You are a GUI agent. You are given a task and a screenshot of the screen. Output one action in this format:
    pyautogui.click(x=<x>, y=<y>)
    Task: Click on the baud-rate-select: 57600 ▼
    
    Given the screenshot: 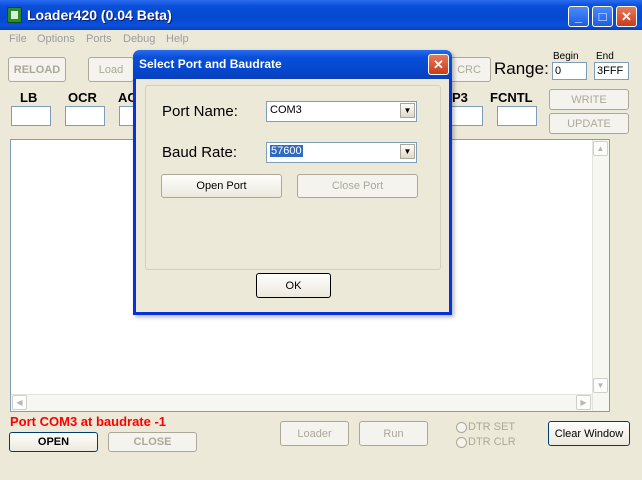 What is the action you would take?
    pyautogui.click(x=341, y=152)
    